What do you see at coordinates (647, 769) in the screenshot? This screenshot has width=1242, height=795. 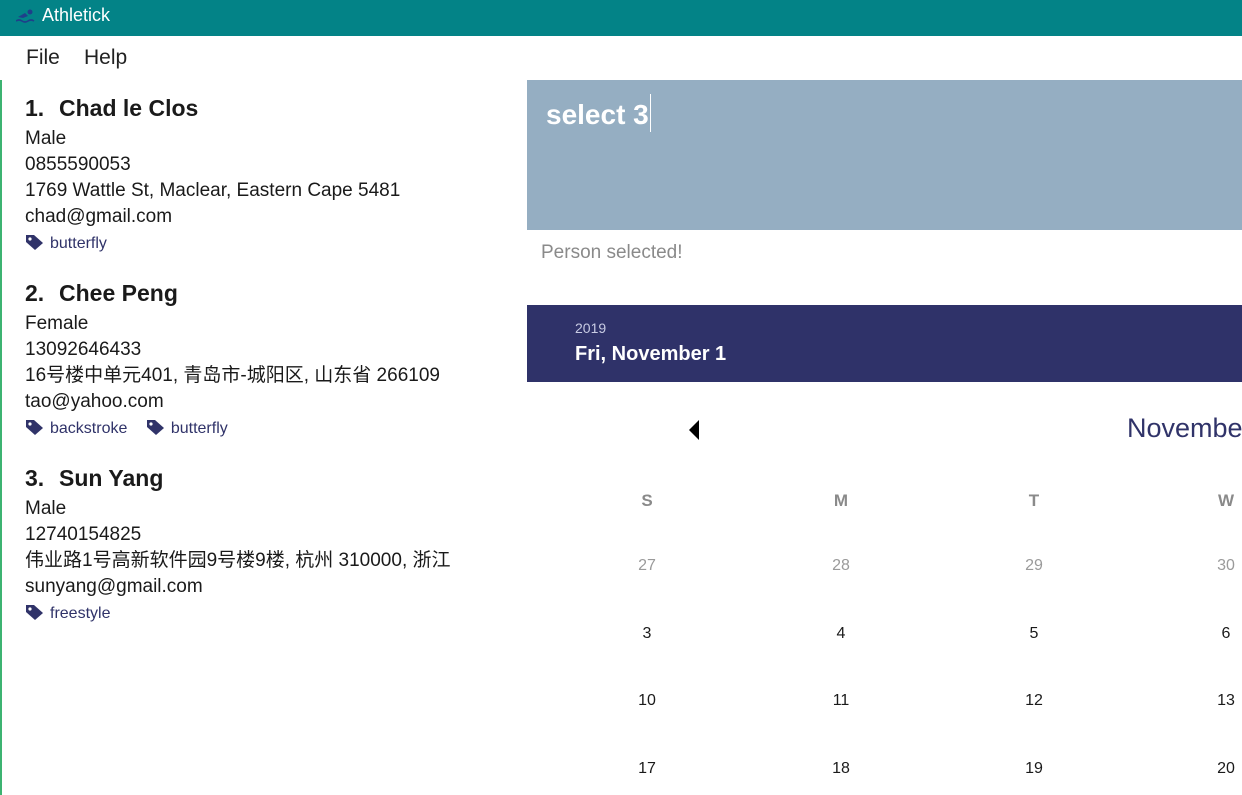 I see `calendar-day: 17` at bounding box center [647, 769].